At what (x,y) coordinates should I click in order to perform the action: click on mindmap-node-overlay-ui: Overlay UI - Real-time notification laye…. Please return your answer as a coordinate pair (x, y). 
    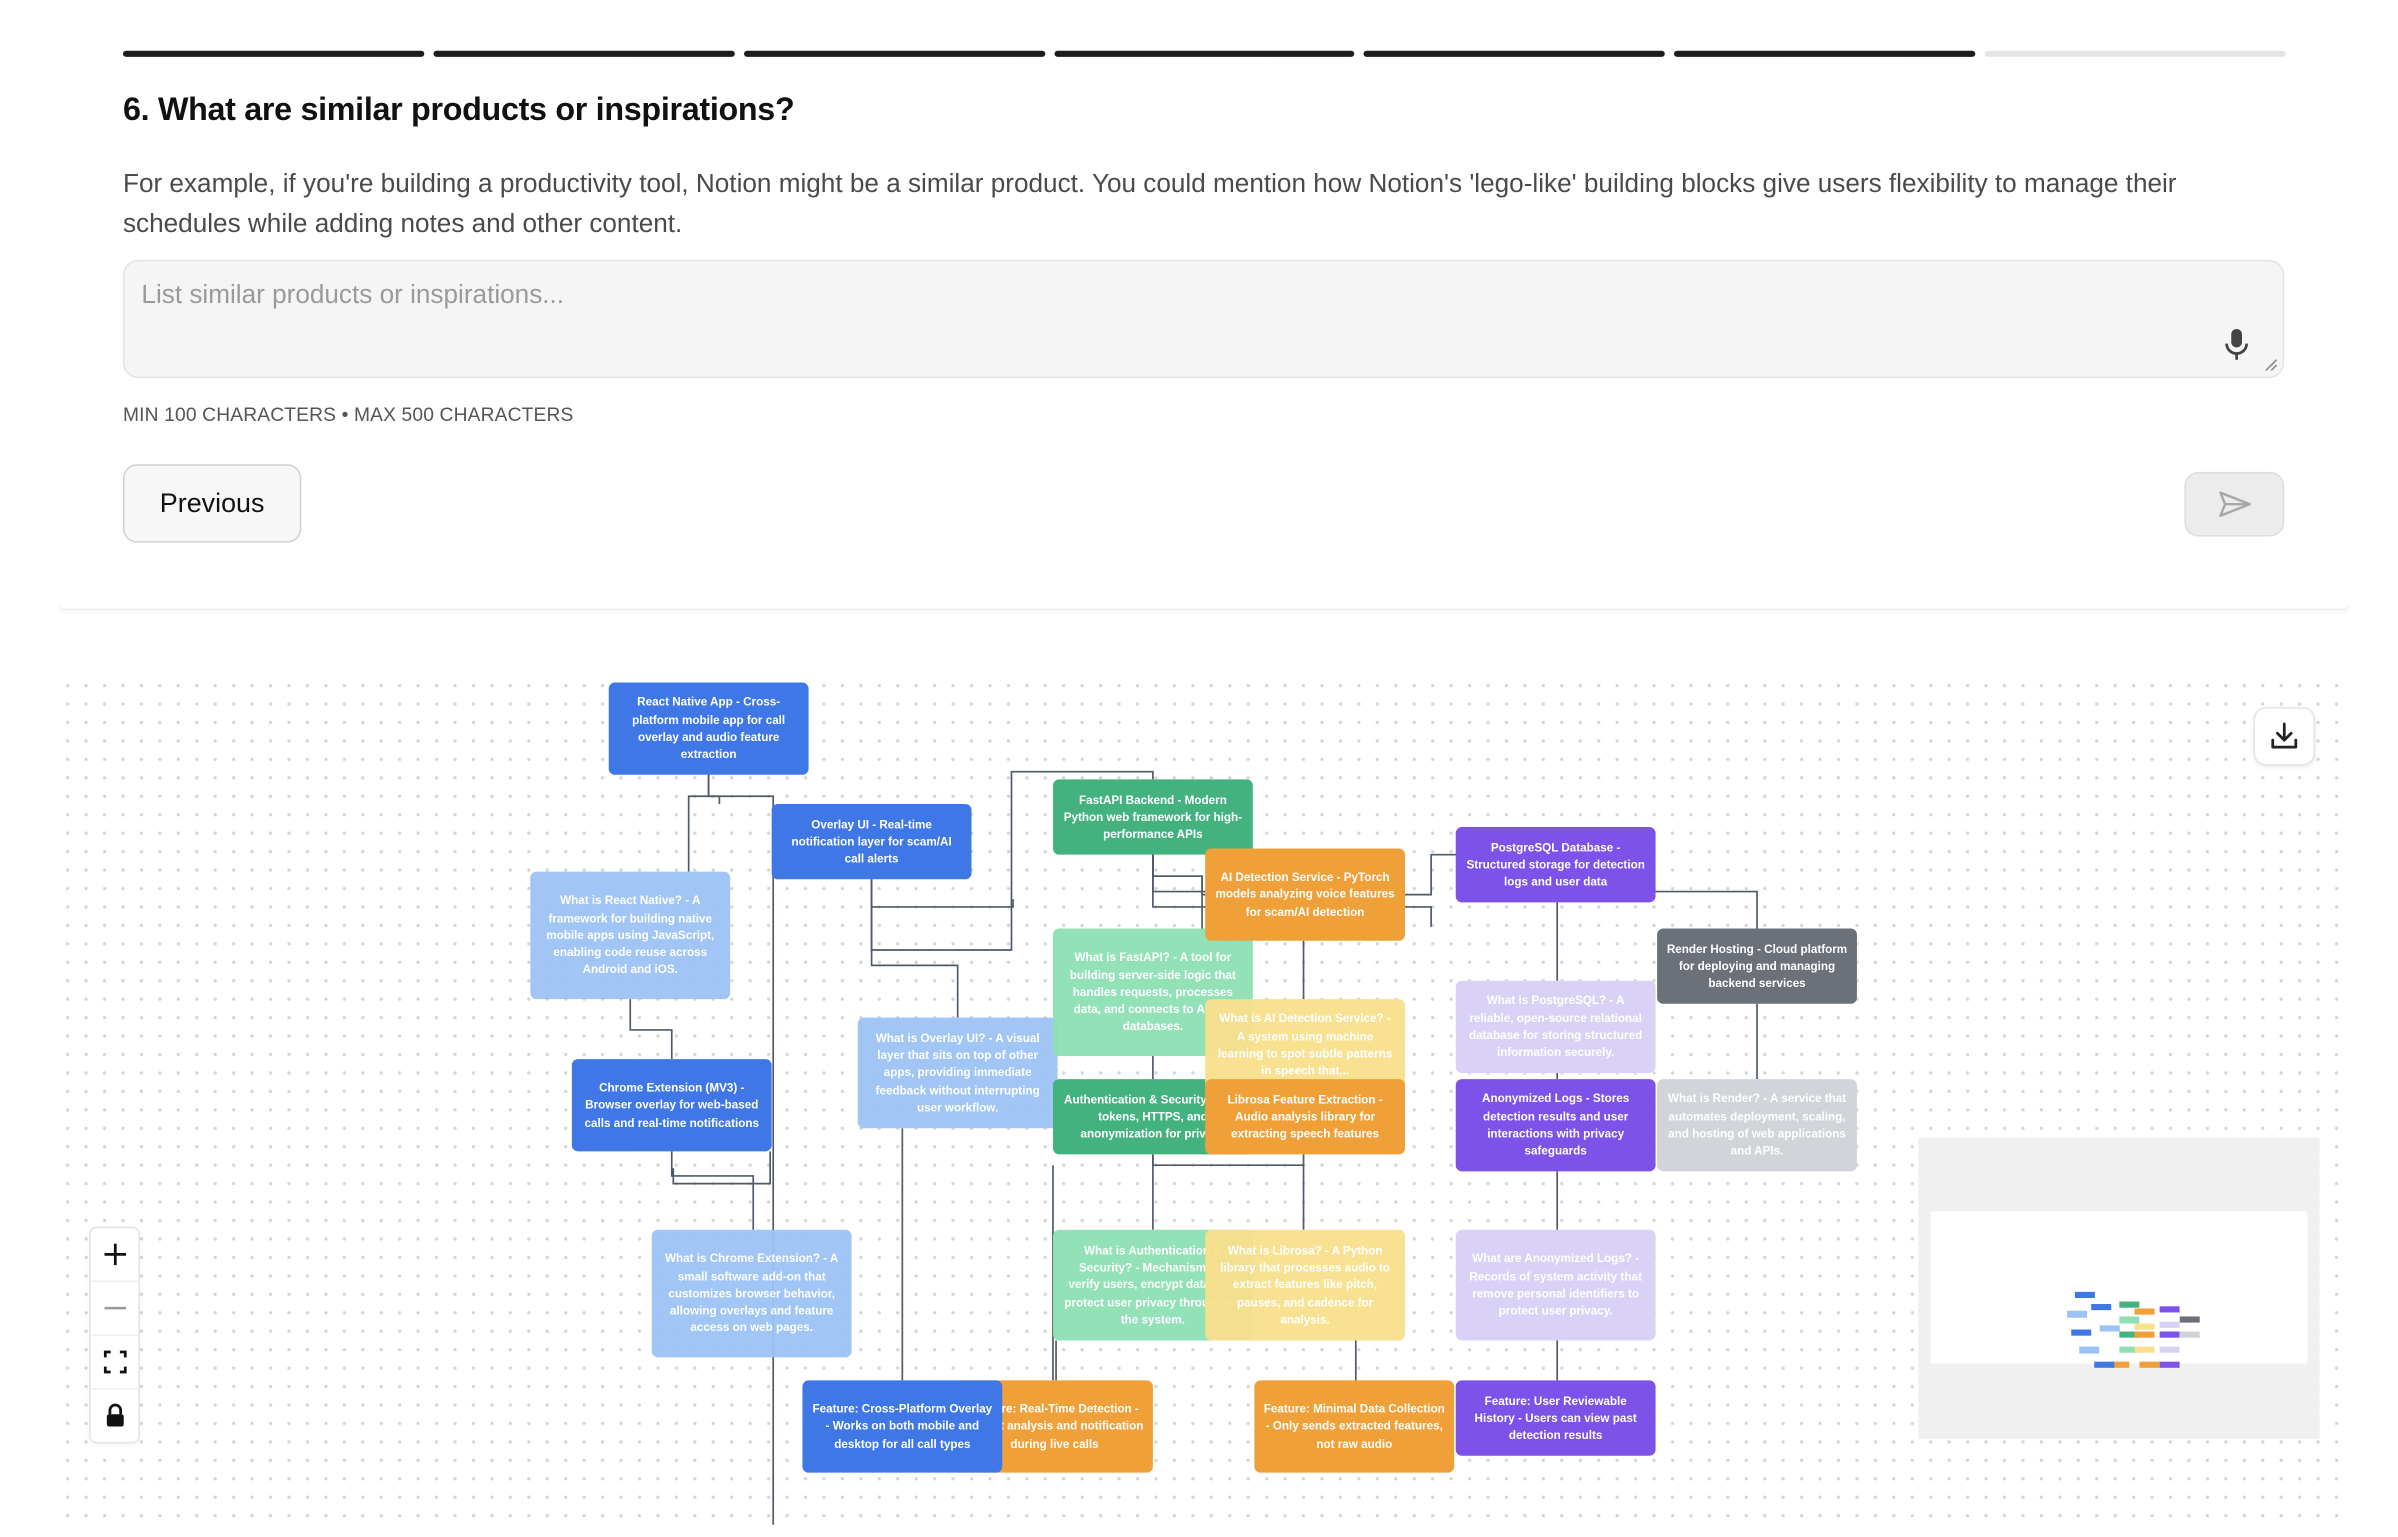
    Looking at the image, I should click on (871, 841).